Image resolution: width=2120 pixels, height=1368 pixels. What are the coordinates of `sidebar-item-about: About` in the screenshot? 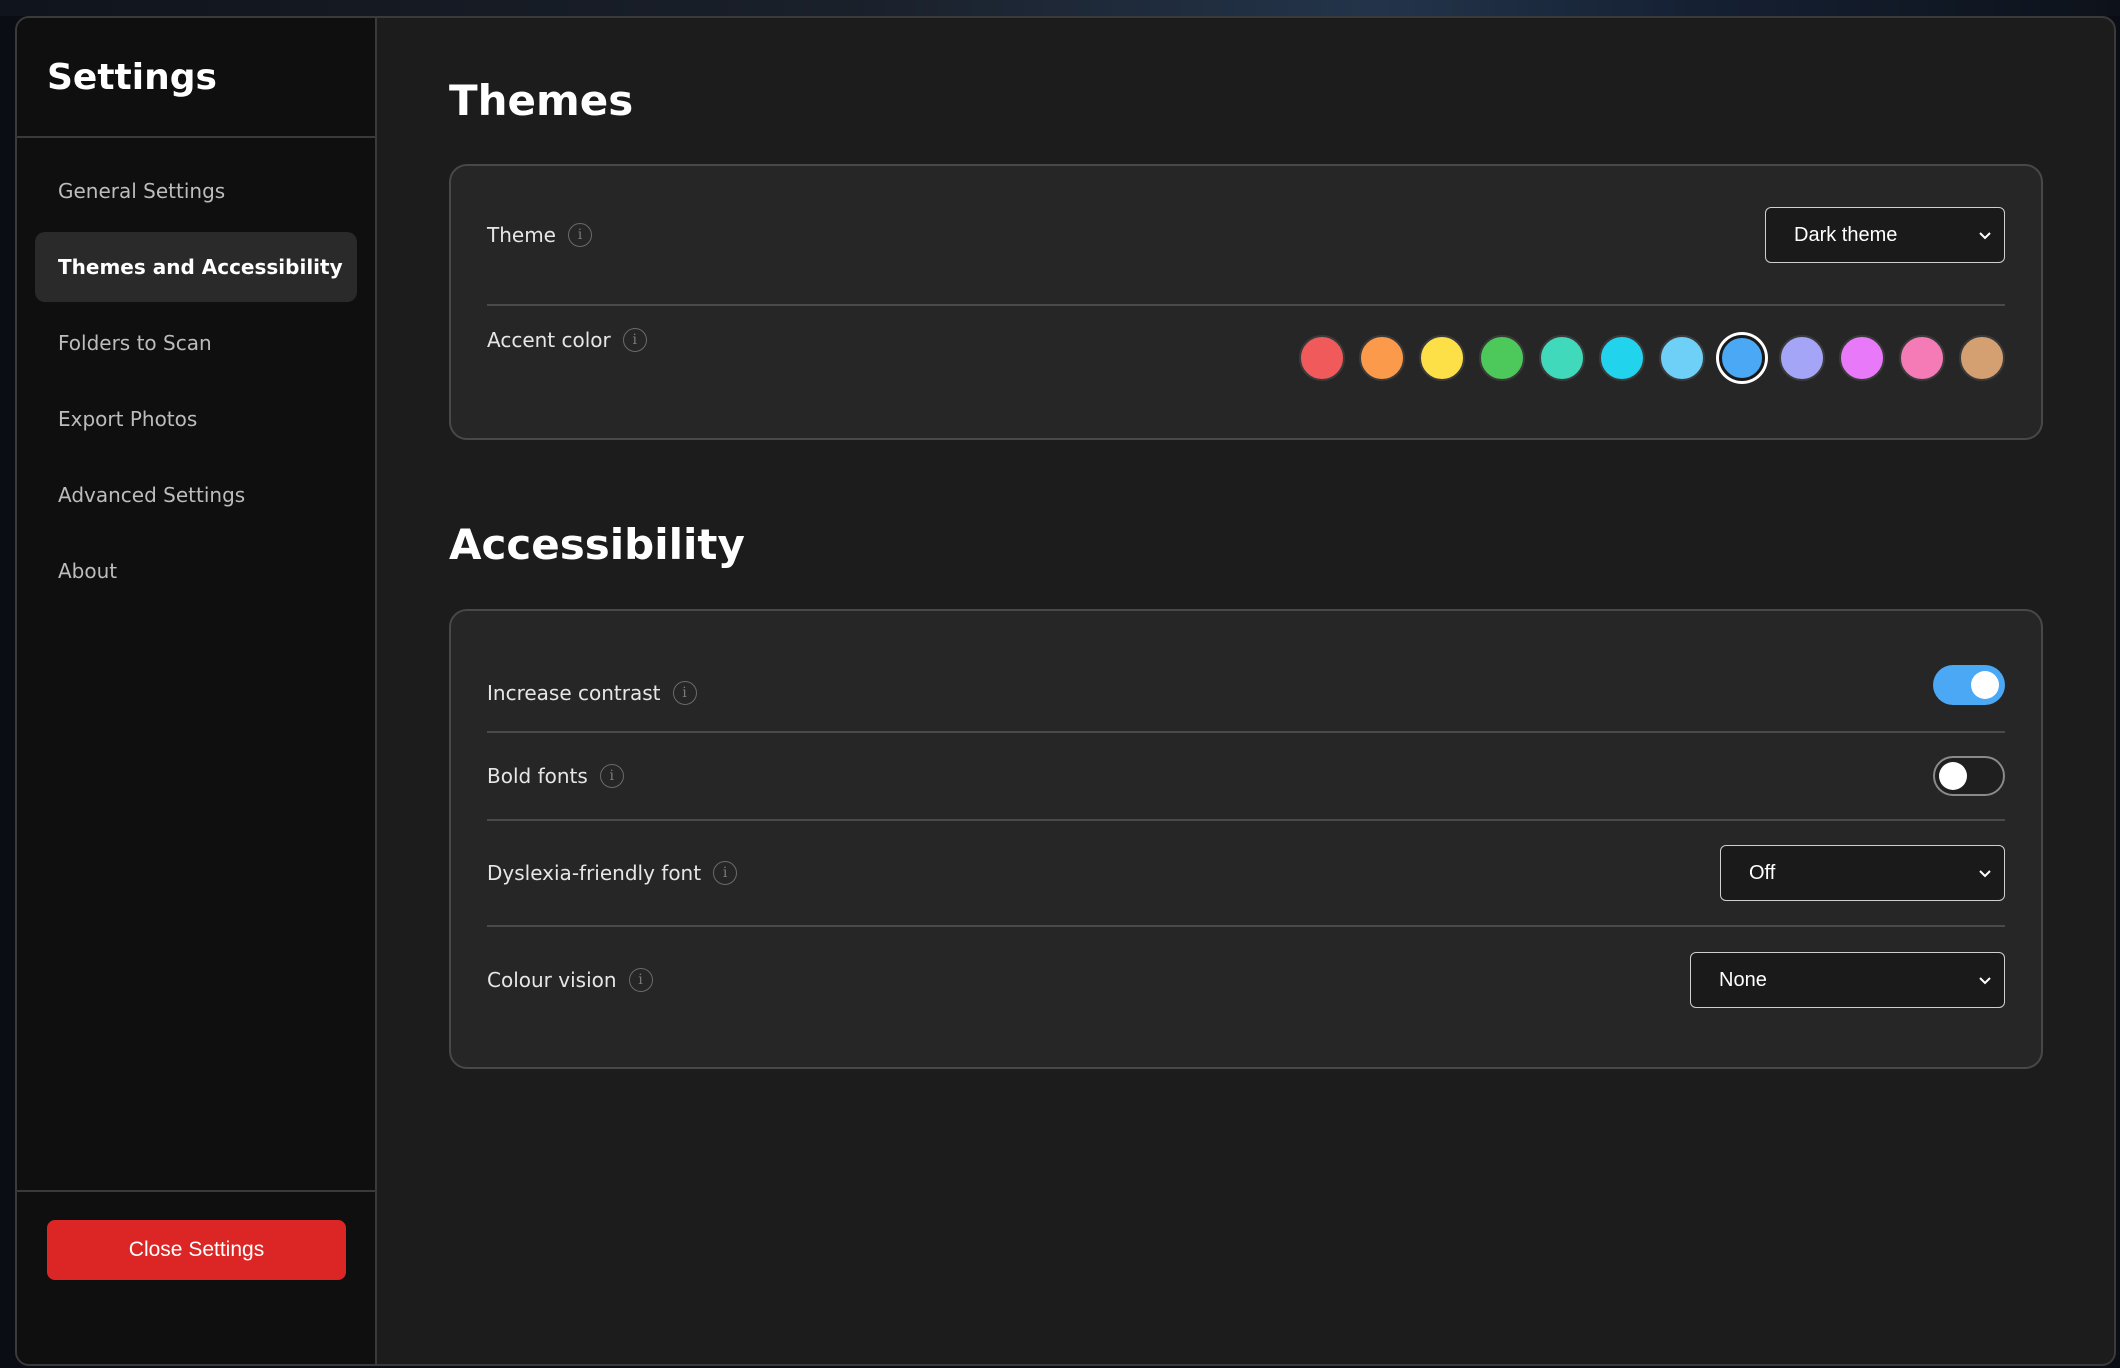 It's located at (196, 571).